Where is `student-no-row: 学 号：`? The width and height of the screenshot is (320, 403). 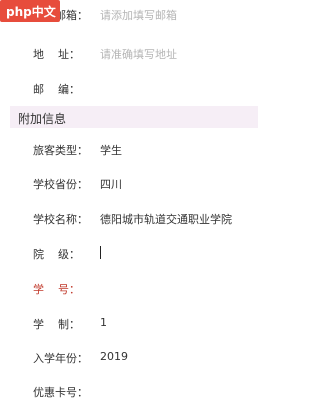
student-no-row: 学 号： is located at coordinates (146, 289).